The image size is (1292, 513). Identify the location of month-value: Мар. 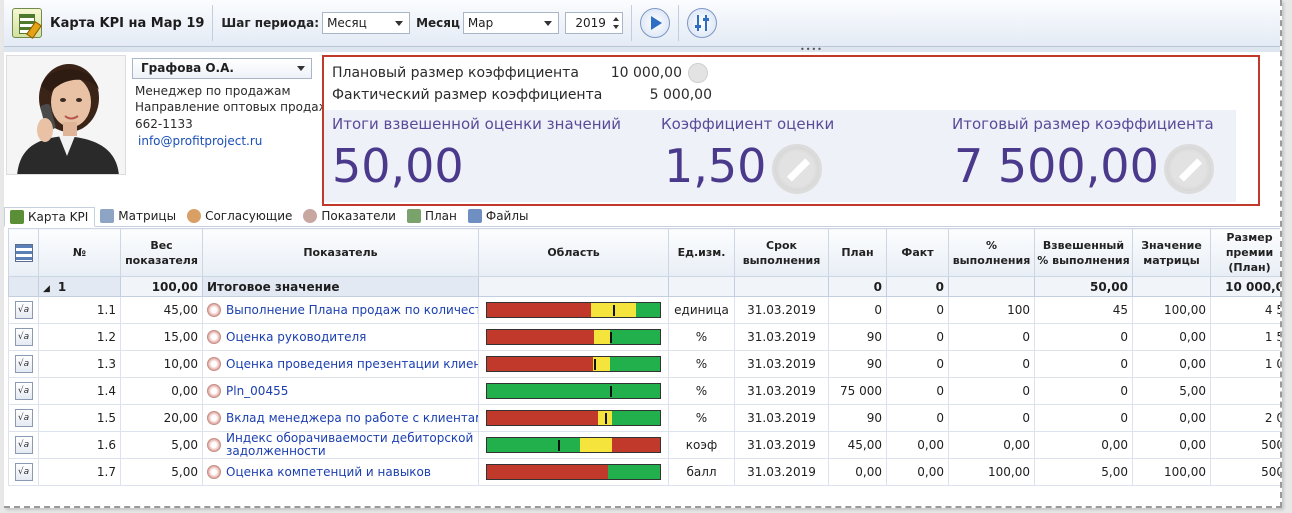
(480, 23).